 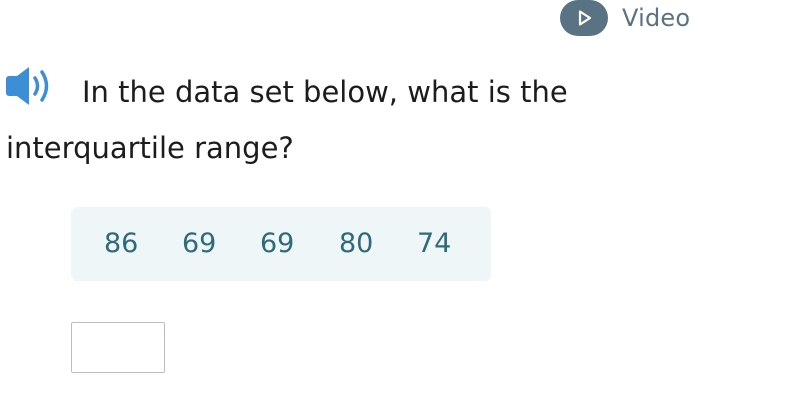 I want to click on data-value: 86, so click(x=121, y=243).